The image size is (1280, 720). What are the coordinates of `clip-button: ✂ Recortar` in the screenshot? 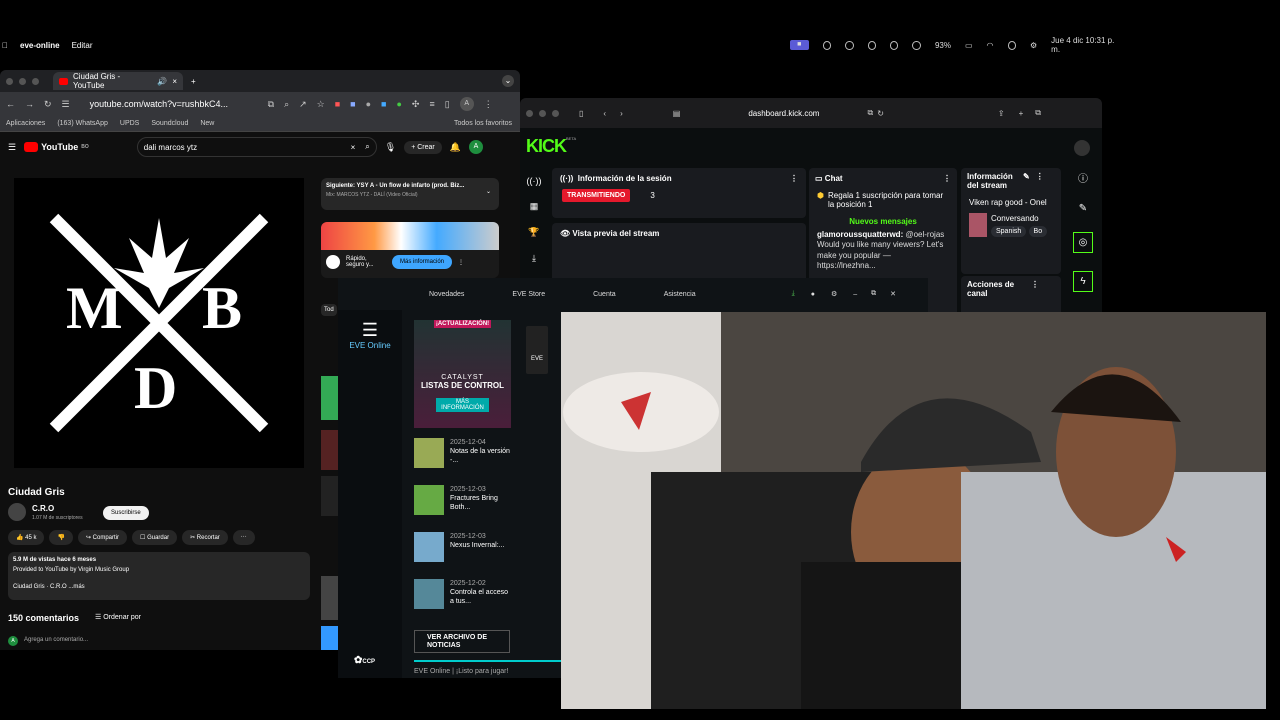 It's located at (205, 537).